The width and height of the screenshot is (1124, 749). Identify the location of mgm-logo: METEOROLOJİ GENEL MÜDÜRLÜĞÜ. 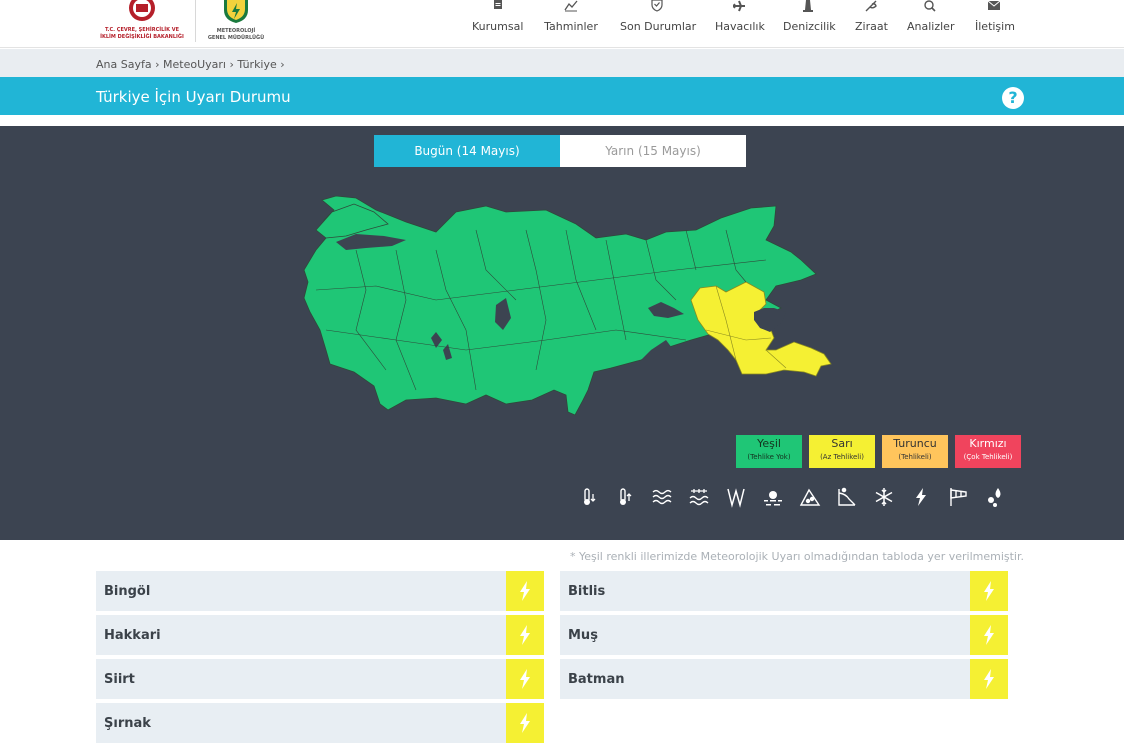
(236, 22).